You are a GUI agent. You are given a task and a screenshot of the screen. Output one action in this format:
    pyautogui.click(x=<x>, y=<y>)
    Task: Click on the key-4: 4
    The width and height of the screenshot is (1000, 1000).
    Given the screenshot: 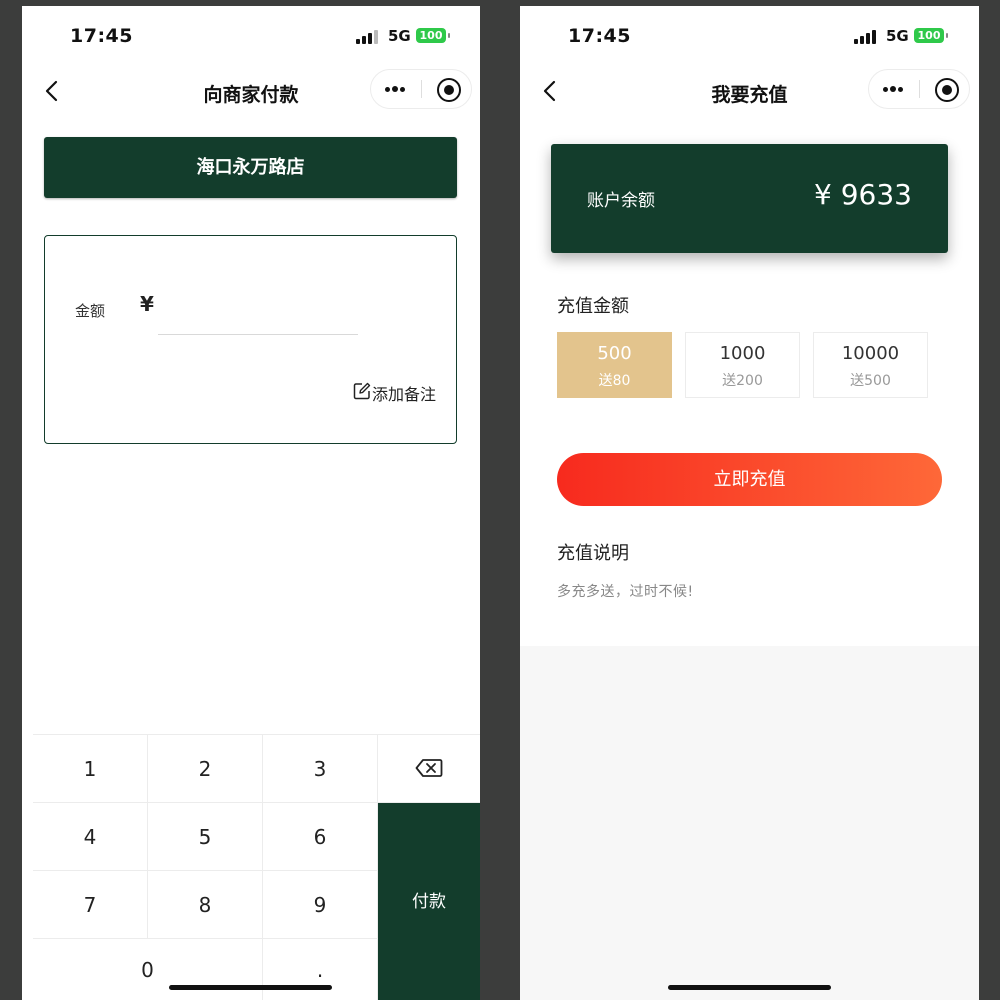 What is the action you would take?
    pyautogui.click(x=90, y=837)
    